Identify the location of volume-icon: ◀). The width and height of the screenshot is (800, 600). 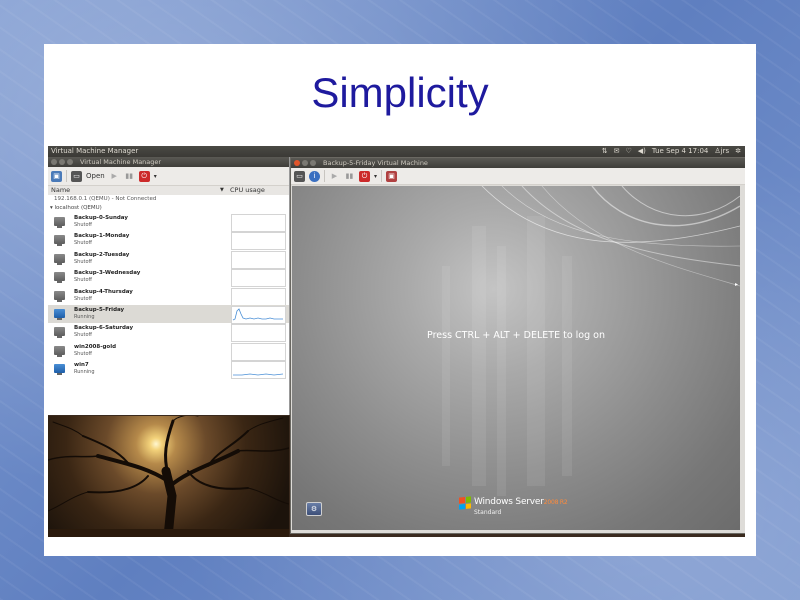
(642, 151).